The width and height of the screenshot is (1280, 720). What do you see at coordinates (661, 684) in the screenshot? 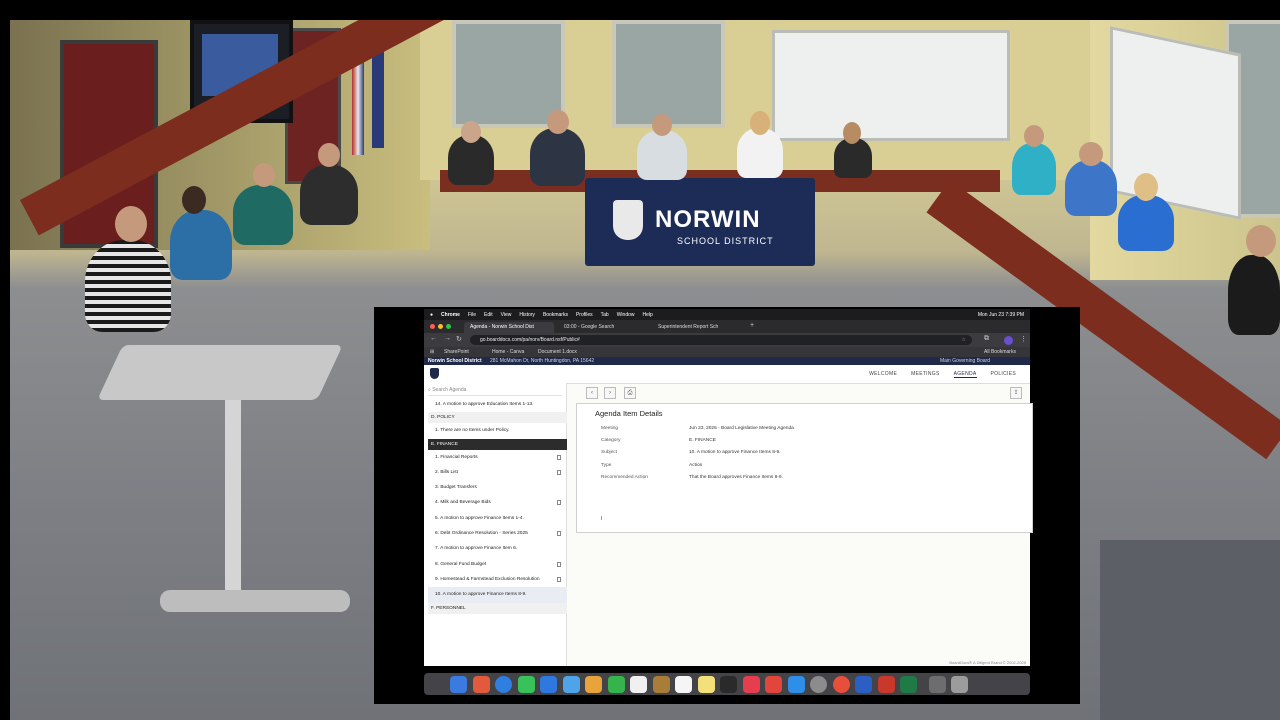
I see `contacts-icon` at bounding box center [661, 684].